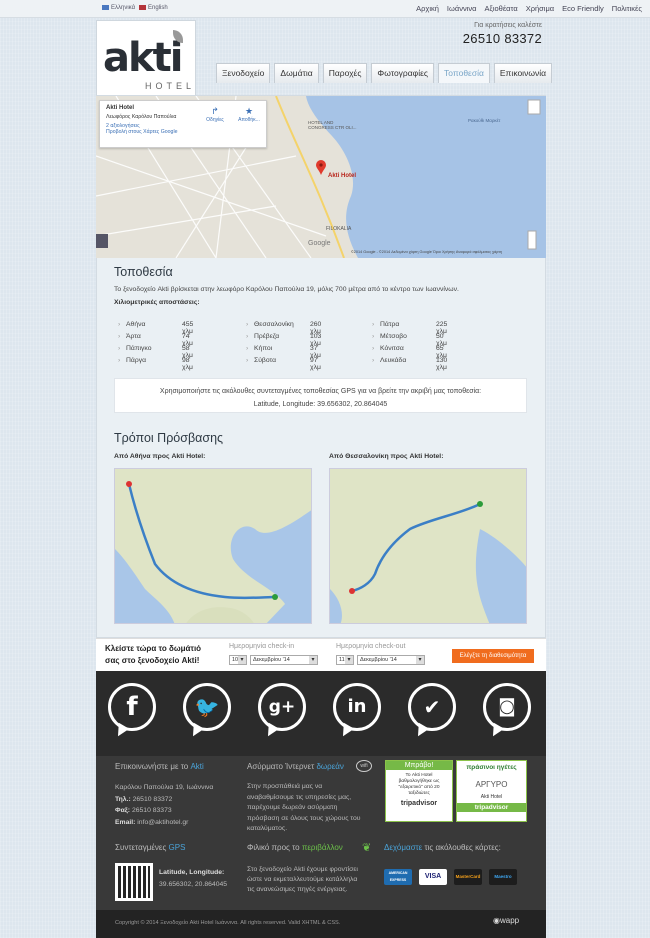 The width and height of the screenshot is (650, 938). Describe the element at coordinates (157, 302) in the screenshot. I see `distances-title: Χιλιομετρικές αποστάσεις:` at that location.